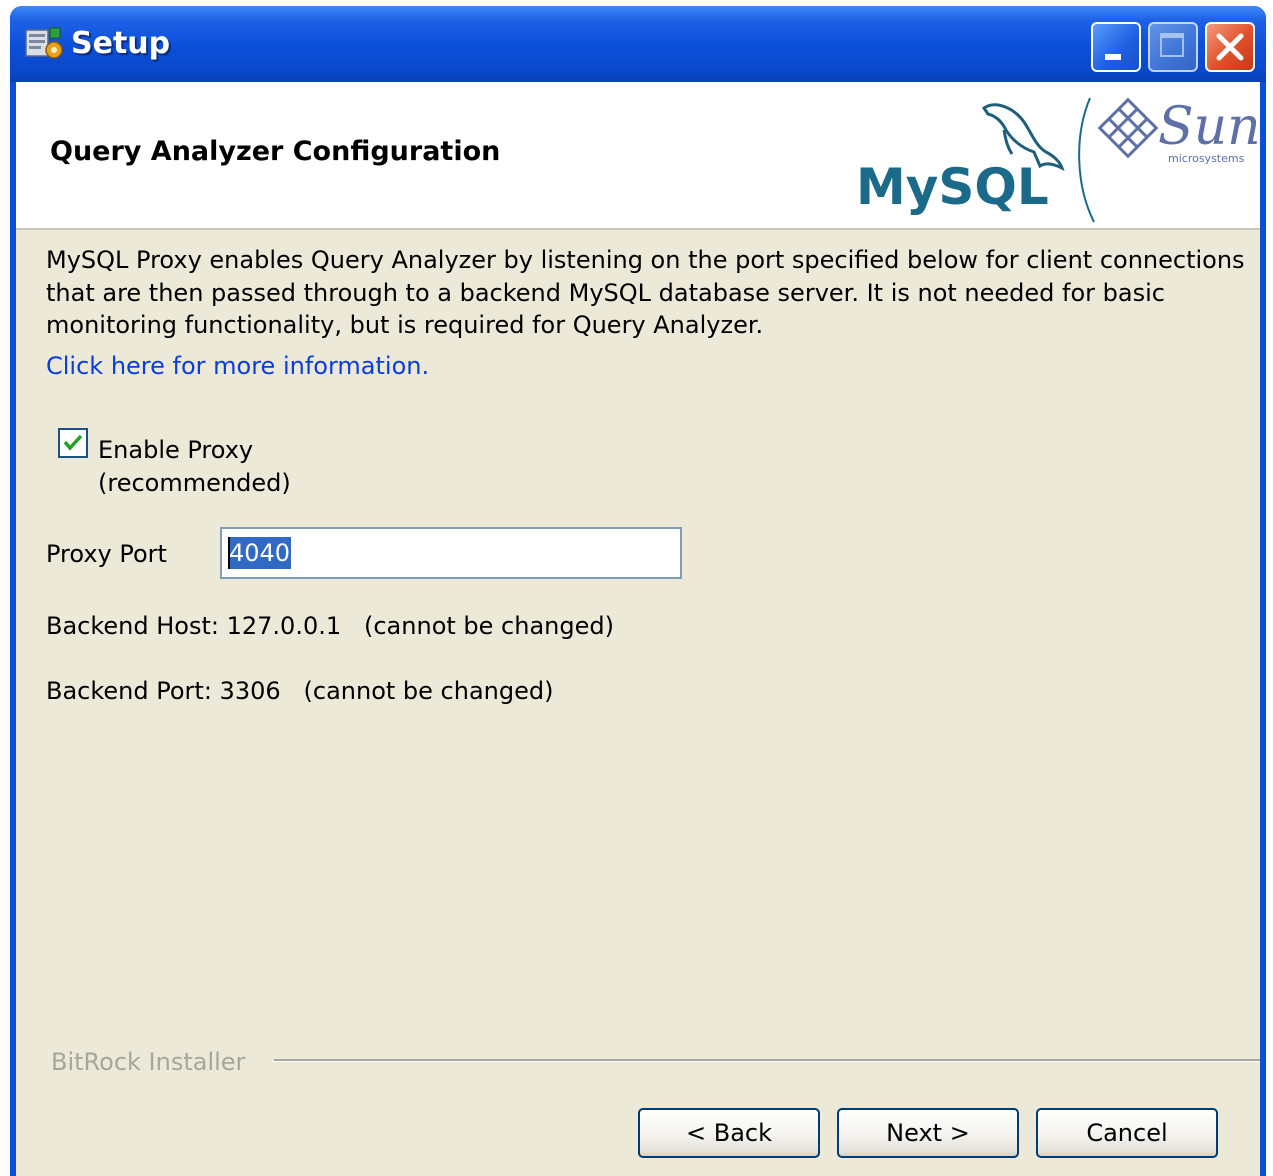 Image resolution: width=1273 pixels, height=1176 pixels. What do you see at coordinates (638, 44) in the screenshot?
I see `title-bar: Setup` at bounding box center [638, 44].